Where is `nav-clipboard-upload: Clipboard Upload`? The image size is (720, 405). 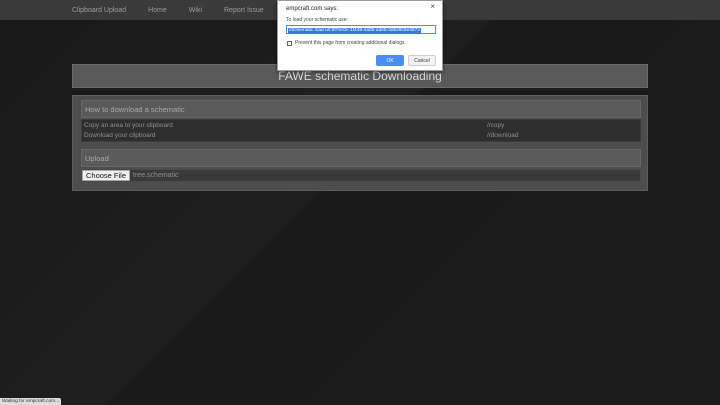 nav-clipboard-upload: Clipboard Upload is located at coordinates (99, 10).